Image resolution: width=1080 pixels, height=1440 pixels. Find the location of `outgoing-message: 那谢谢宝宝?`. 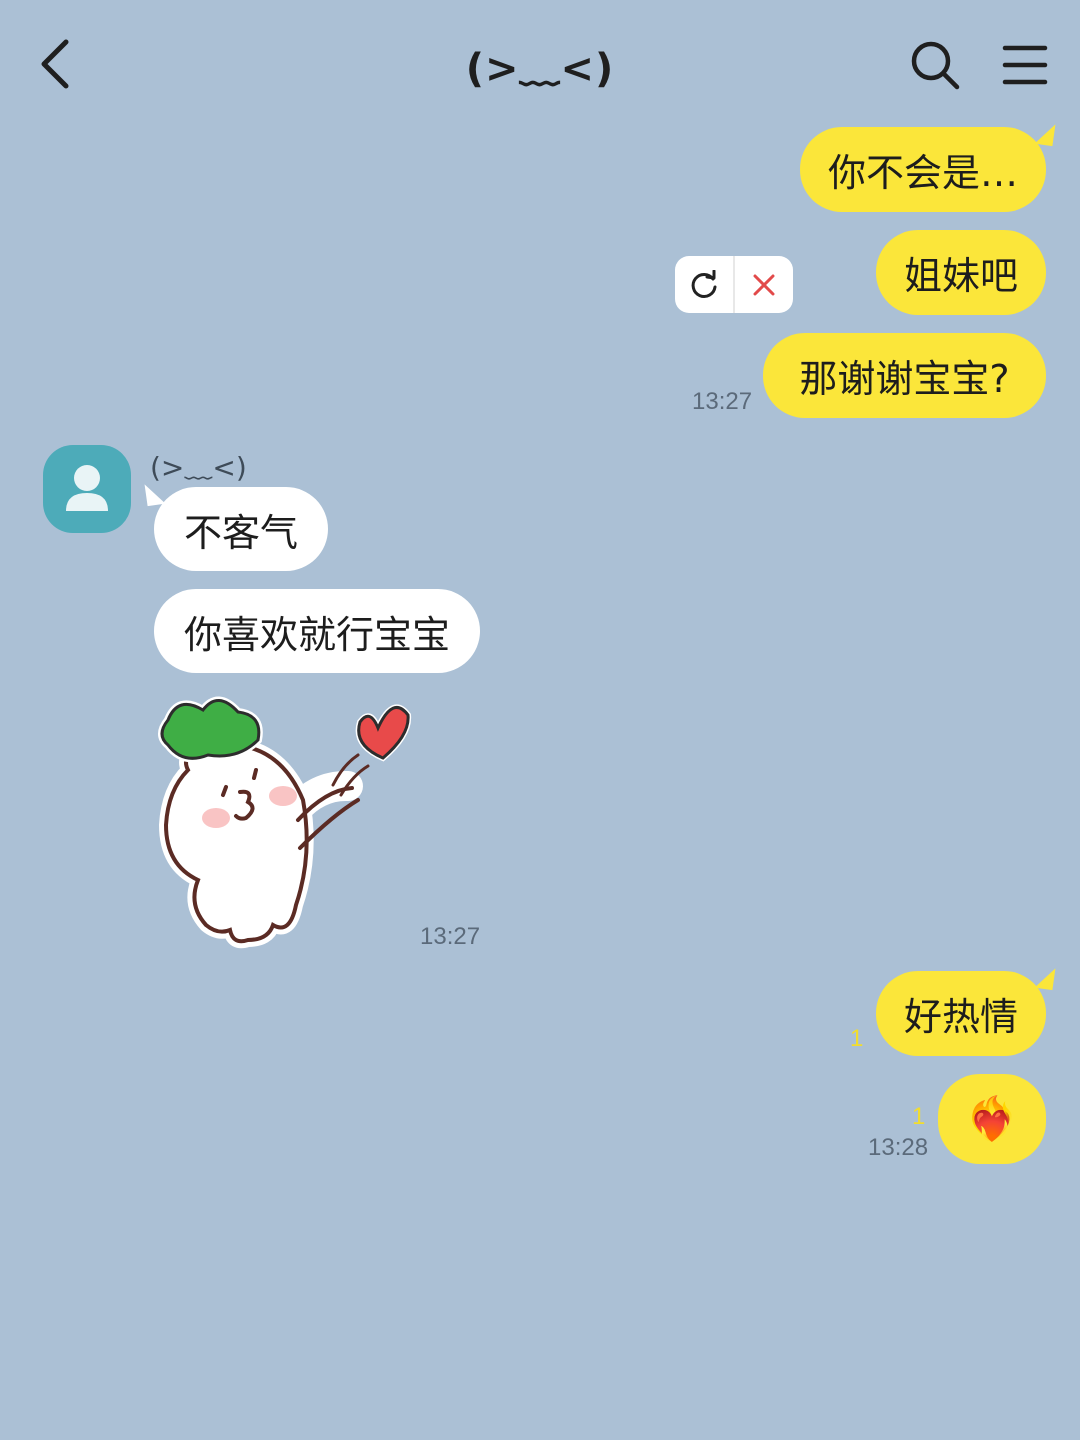

outgoing-message: 那谢谢宝宝? is located at coordinates (904, 375).